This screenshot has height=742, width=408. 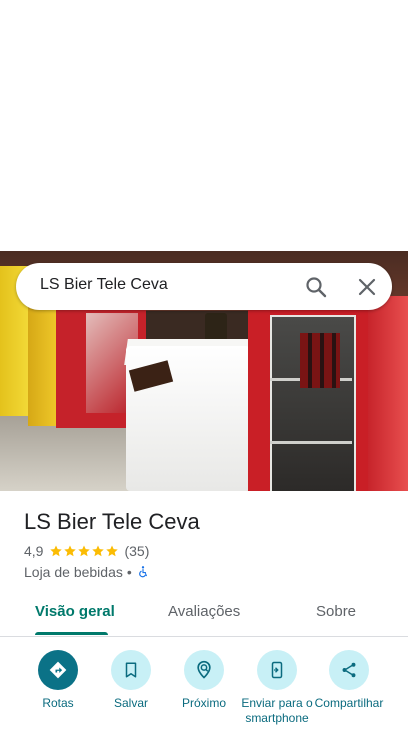 I want to click on search-icon, so click(x=316, y=287).